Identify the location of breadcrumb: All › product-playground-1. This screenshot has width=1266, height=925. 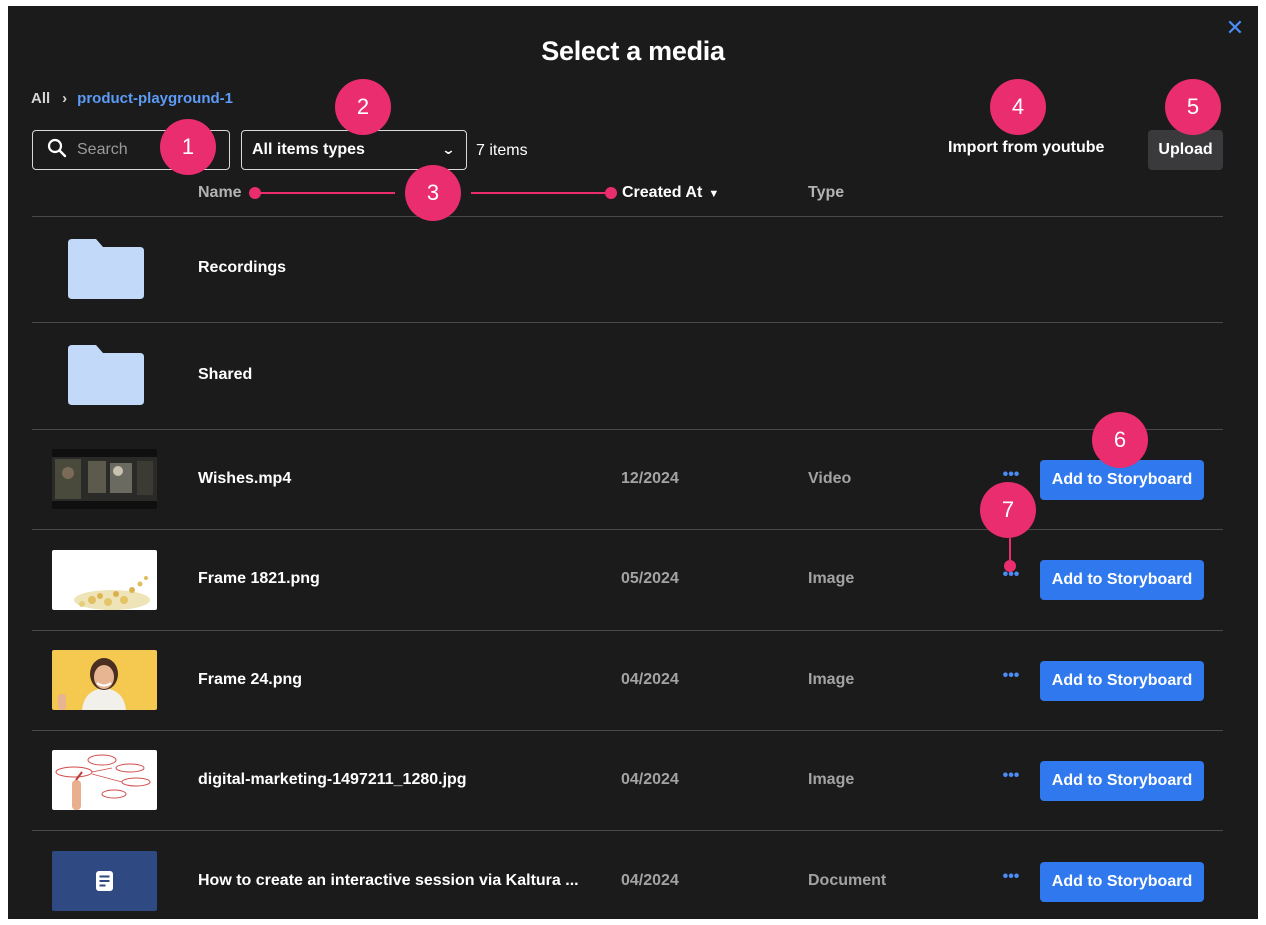
(132, 98).